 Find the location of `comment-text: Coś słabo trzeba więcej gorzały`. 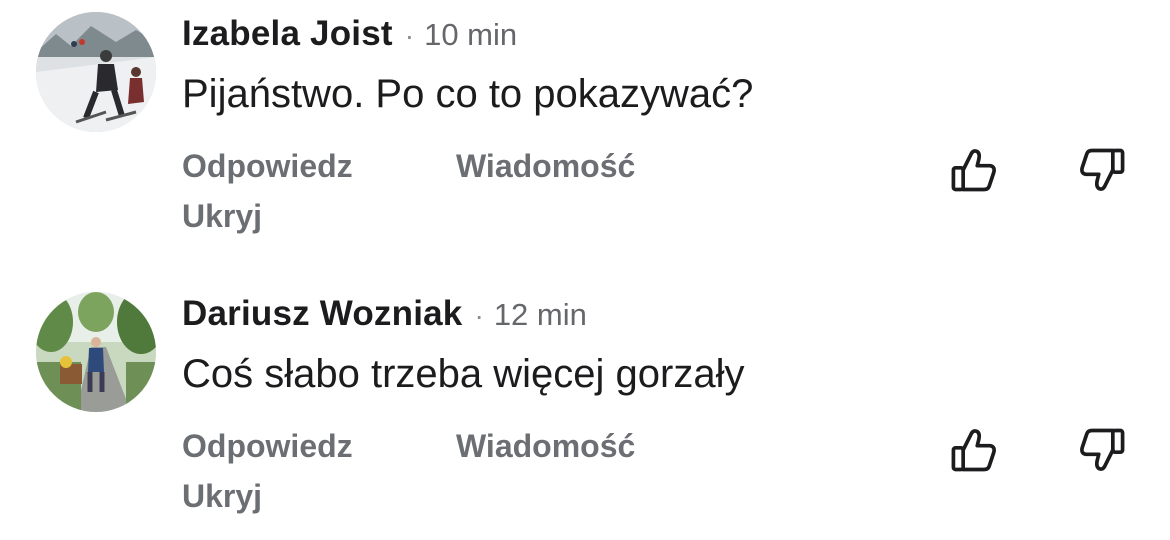

comment-text: Coś słabo trzeba więcej gorzały is located at coordinates (463, 374).